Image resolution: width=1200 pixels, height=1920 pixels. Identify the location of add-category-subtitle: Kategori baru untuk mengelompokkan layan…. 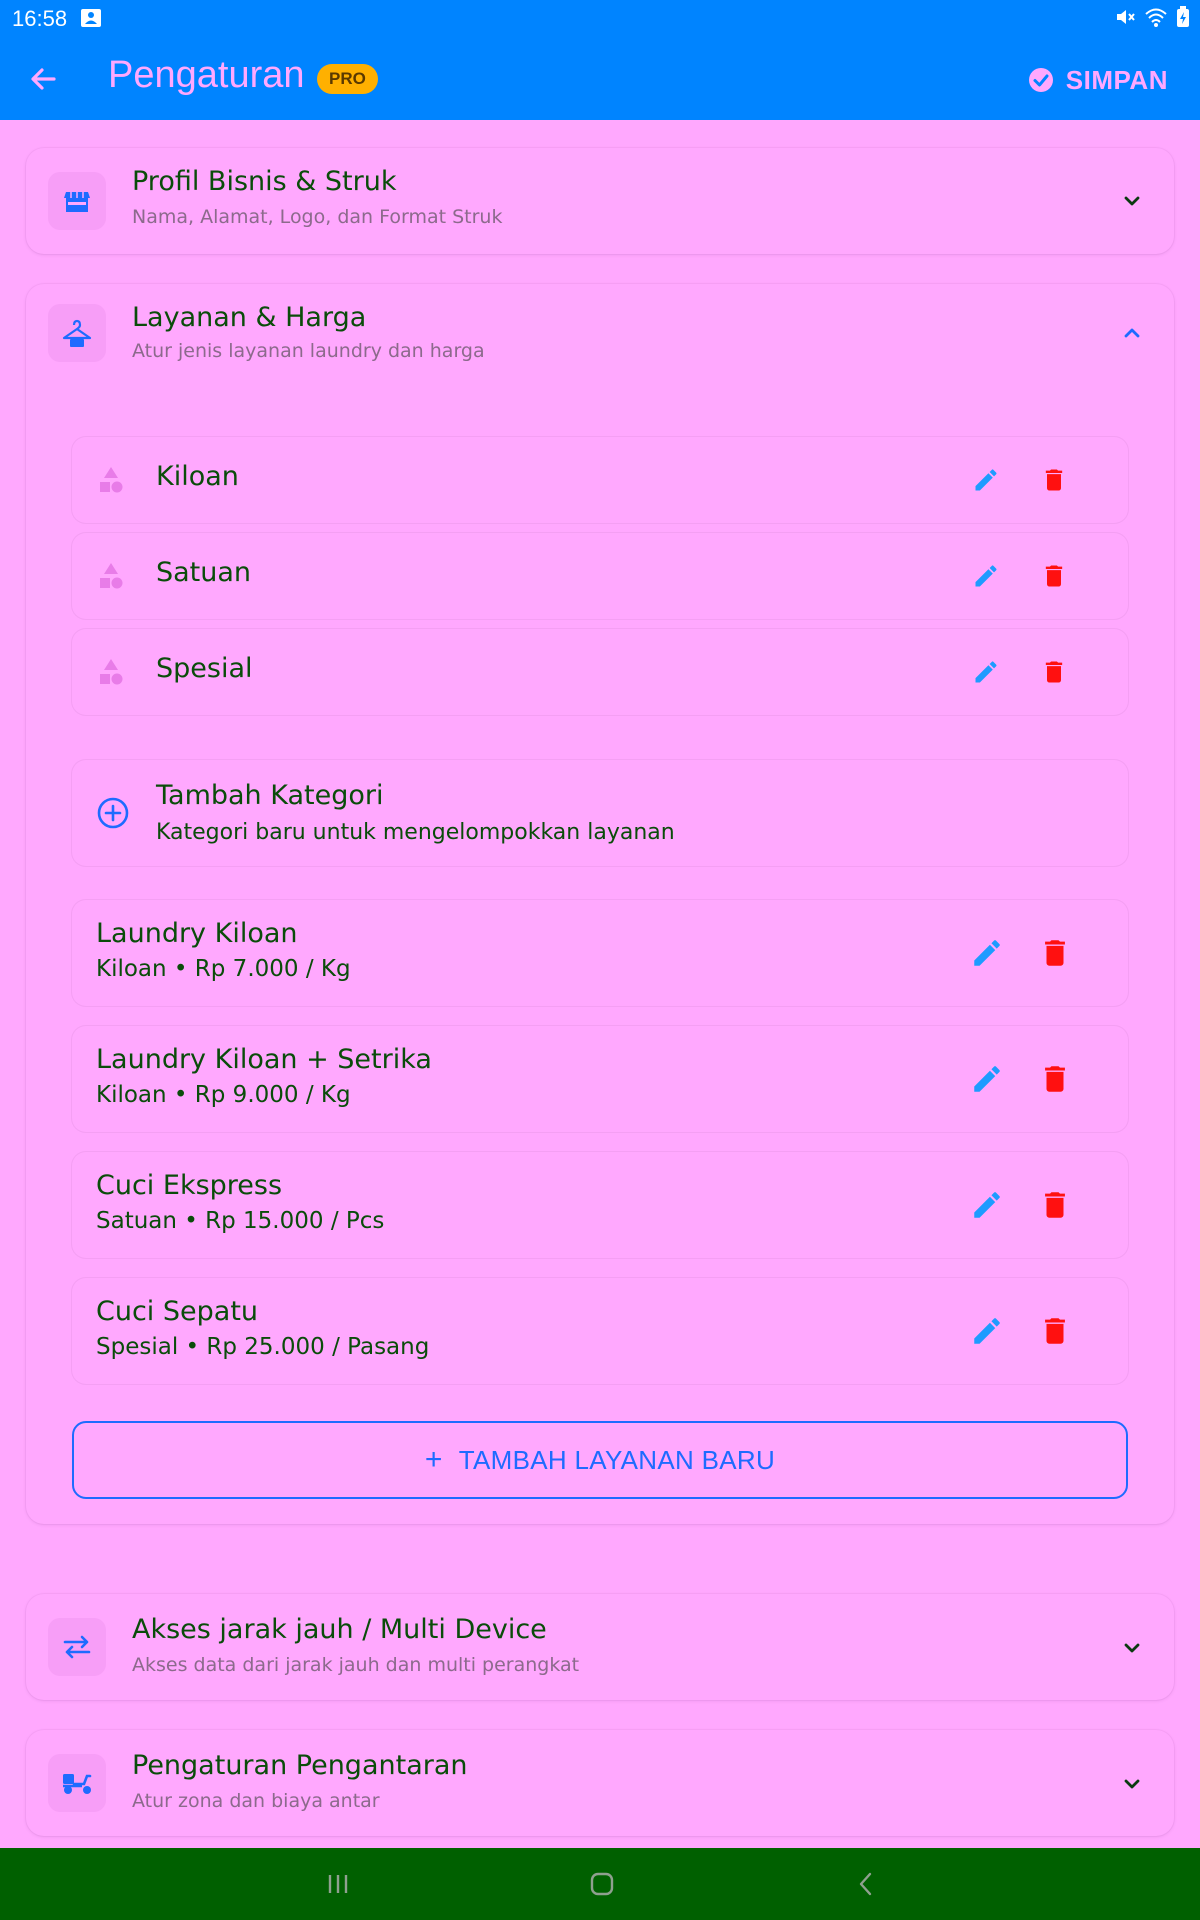
(415, 832).